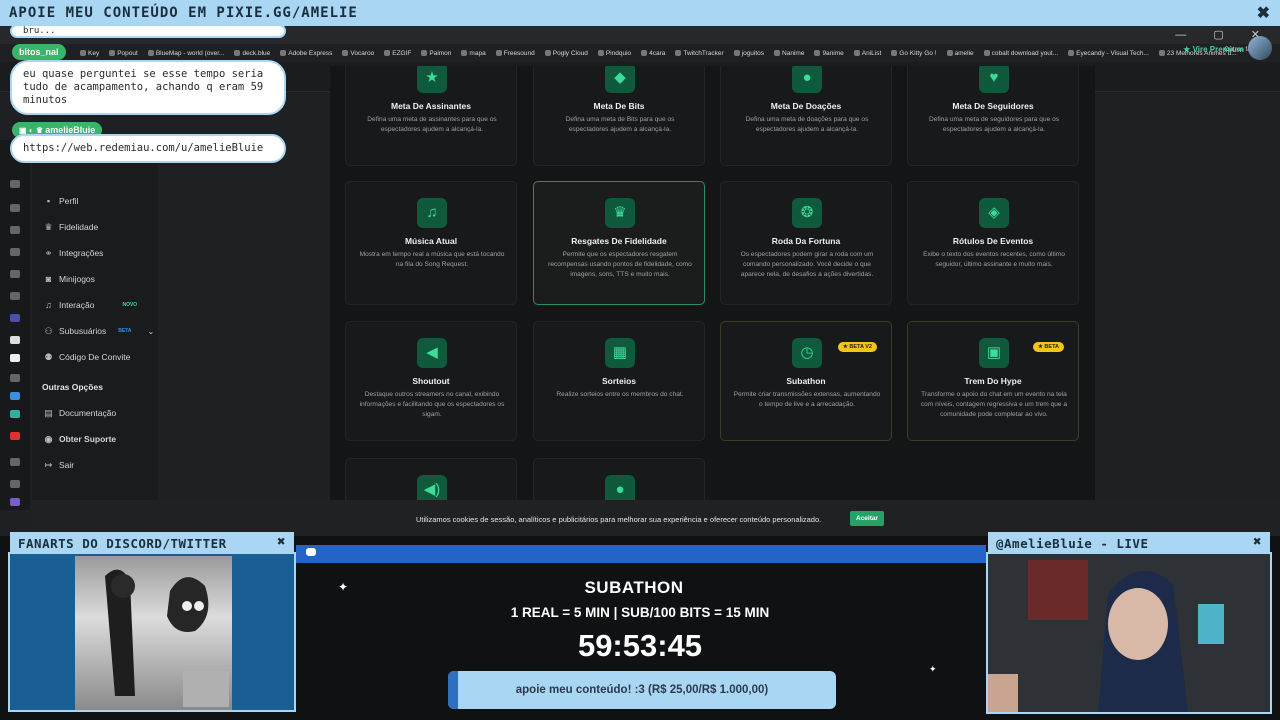 This screenshot has height=720, width=1280. What do you see at coordinates (152, 543) in the screenshot?
I see `fanart-panel-header: FANARTS DO DISCORD/TWITTER ✖` at bounding box center [152, 543].